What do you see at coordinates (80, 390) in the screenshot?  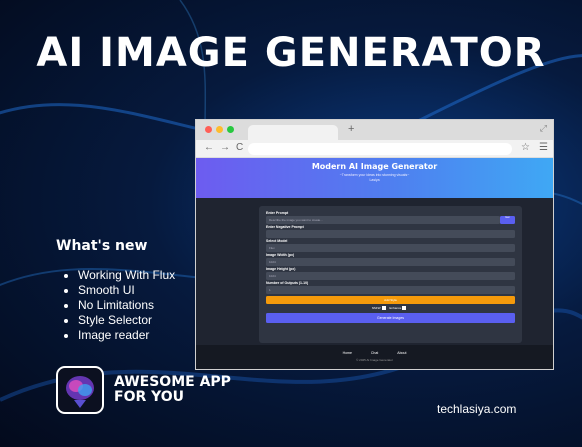 I see `brain-app-icon` at bounding box center [80, 390].